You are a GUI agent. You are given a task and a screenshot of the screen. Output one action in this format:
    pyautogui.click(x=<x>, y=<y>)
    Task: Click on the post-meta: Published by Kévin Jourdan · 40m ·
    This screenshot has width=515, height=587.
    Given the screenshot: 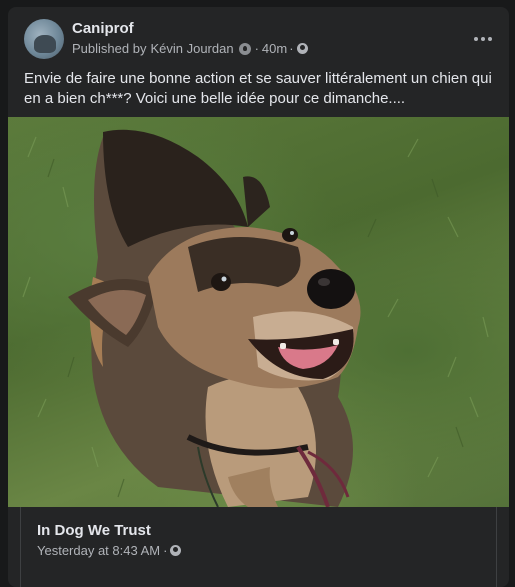 What is the action you would take?
    pyautogui.click(x=190, y=48)
    